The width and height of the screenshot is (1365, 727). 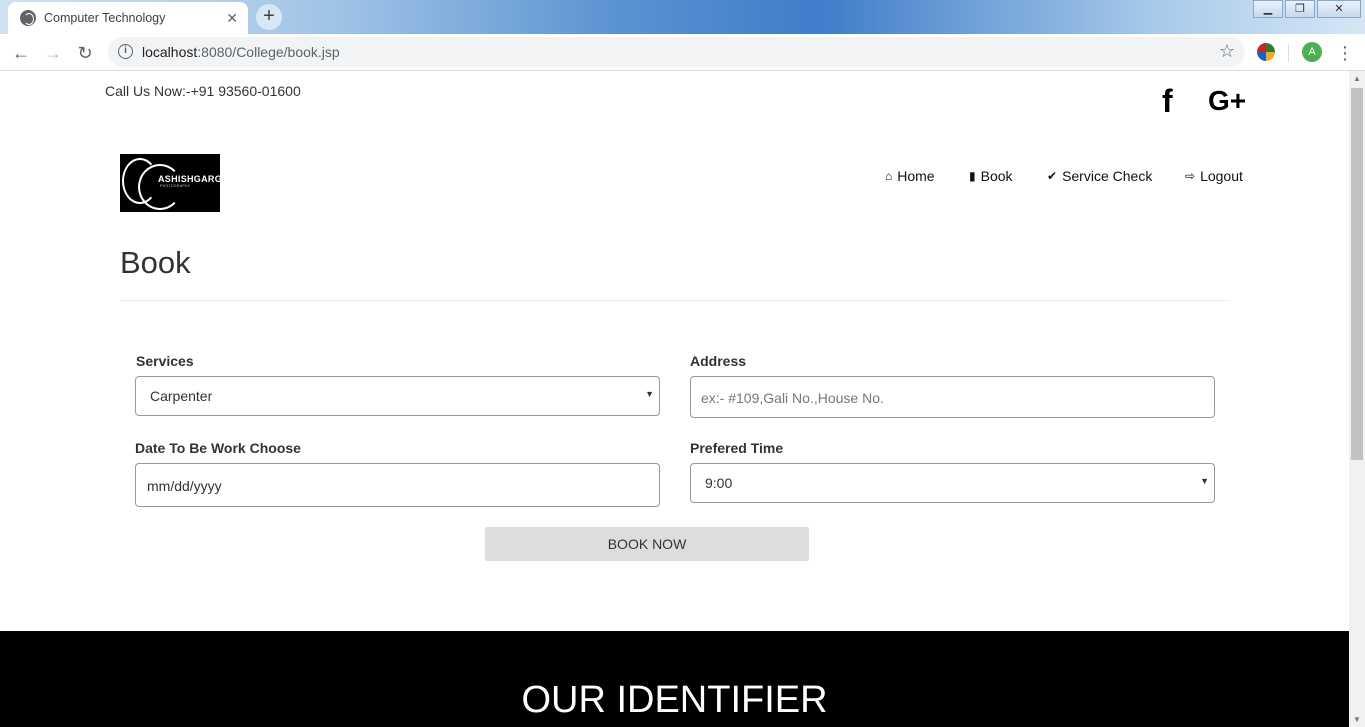 What do you see at coordinates (397, 485) in the screenshot?
I see `date-input: mm/dd/yyyy` at bounding box center [397, 485].